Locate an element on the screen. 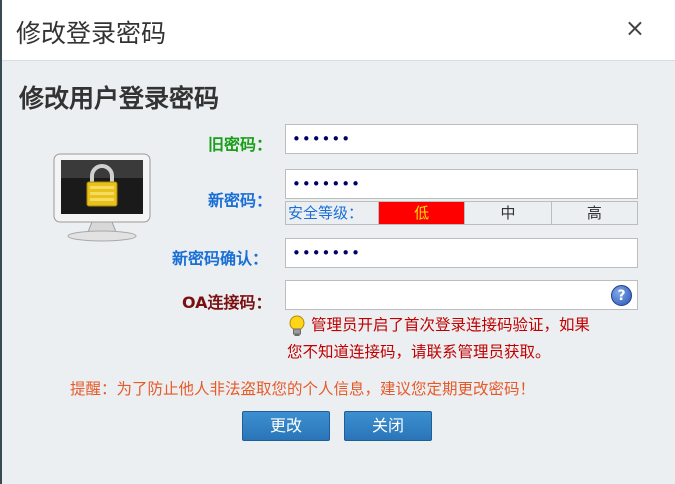 This screenshot has height=484, width=675. oa-code-label: OA连接码： is located at coordinates (227, 302).